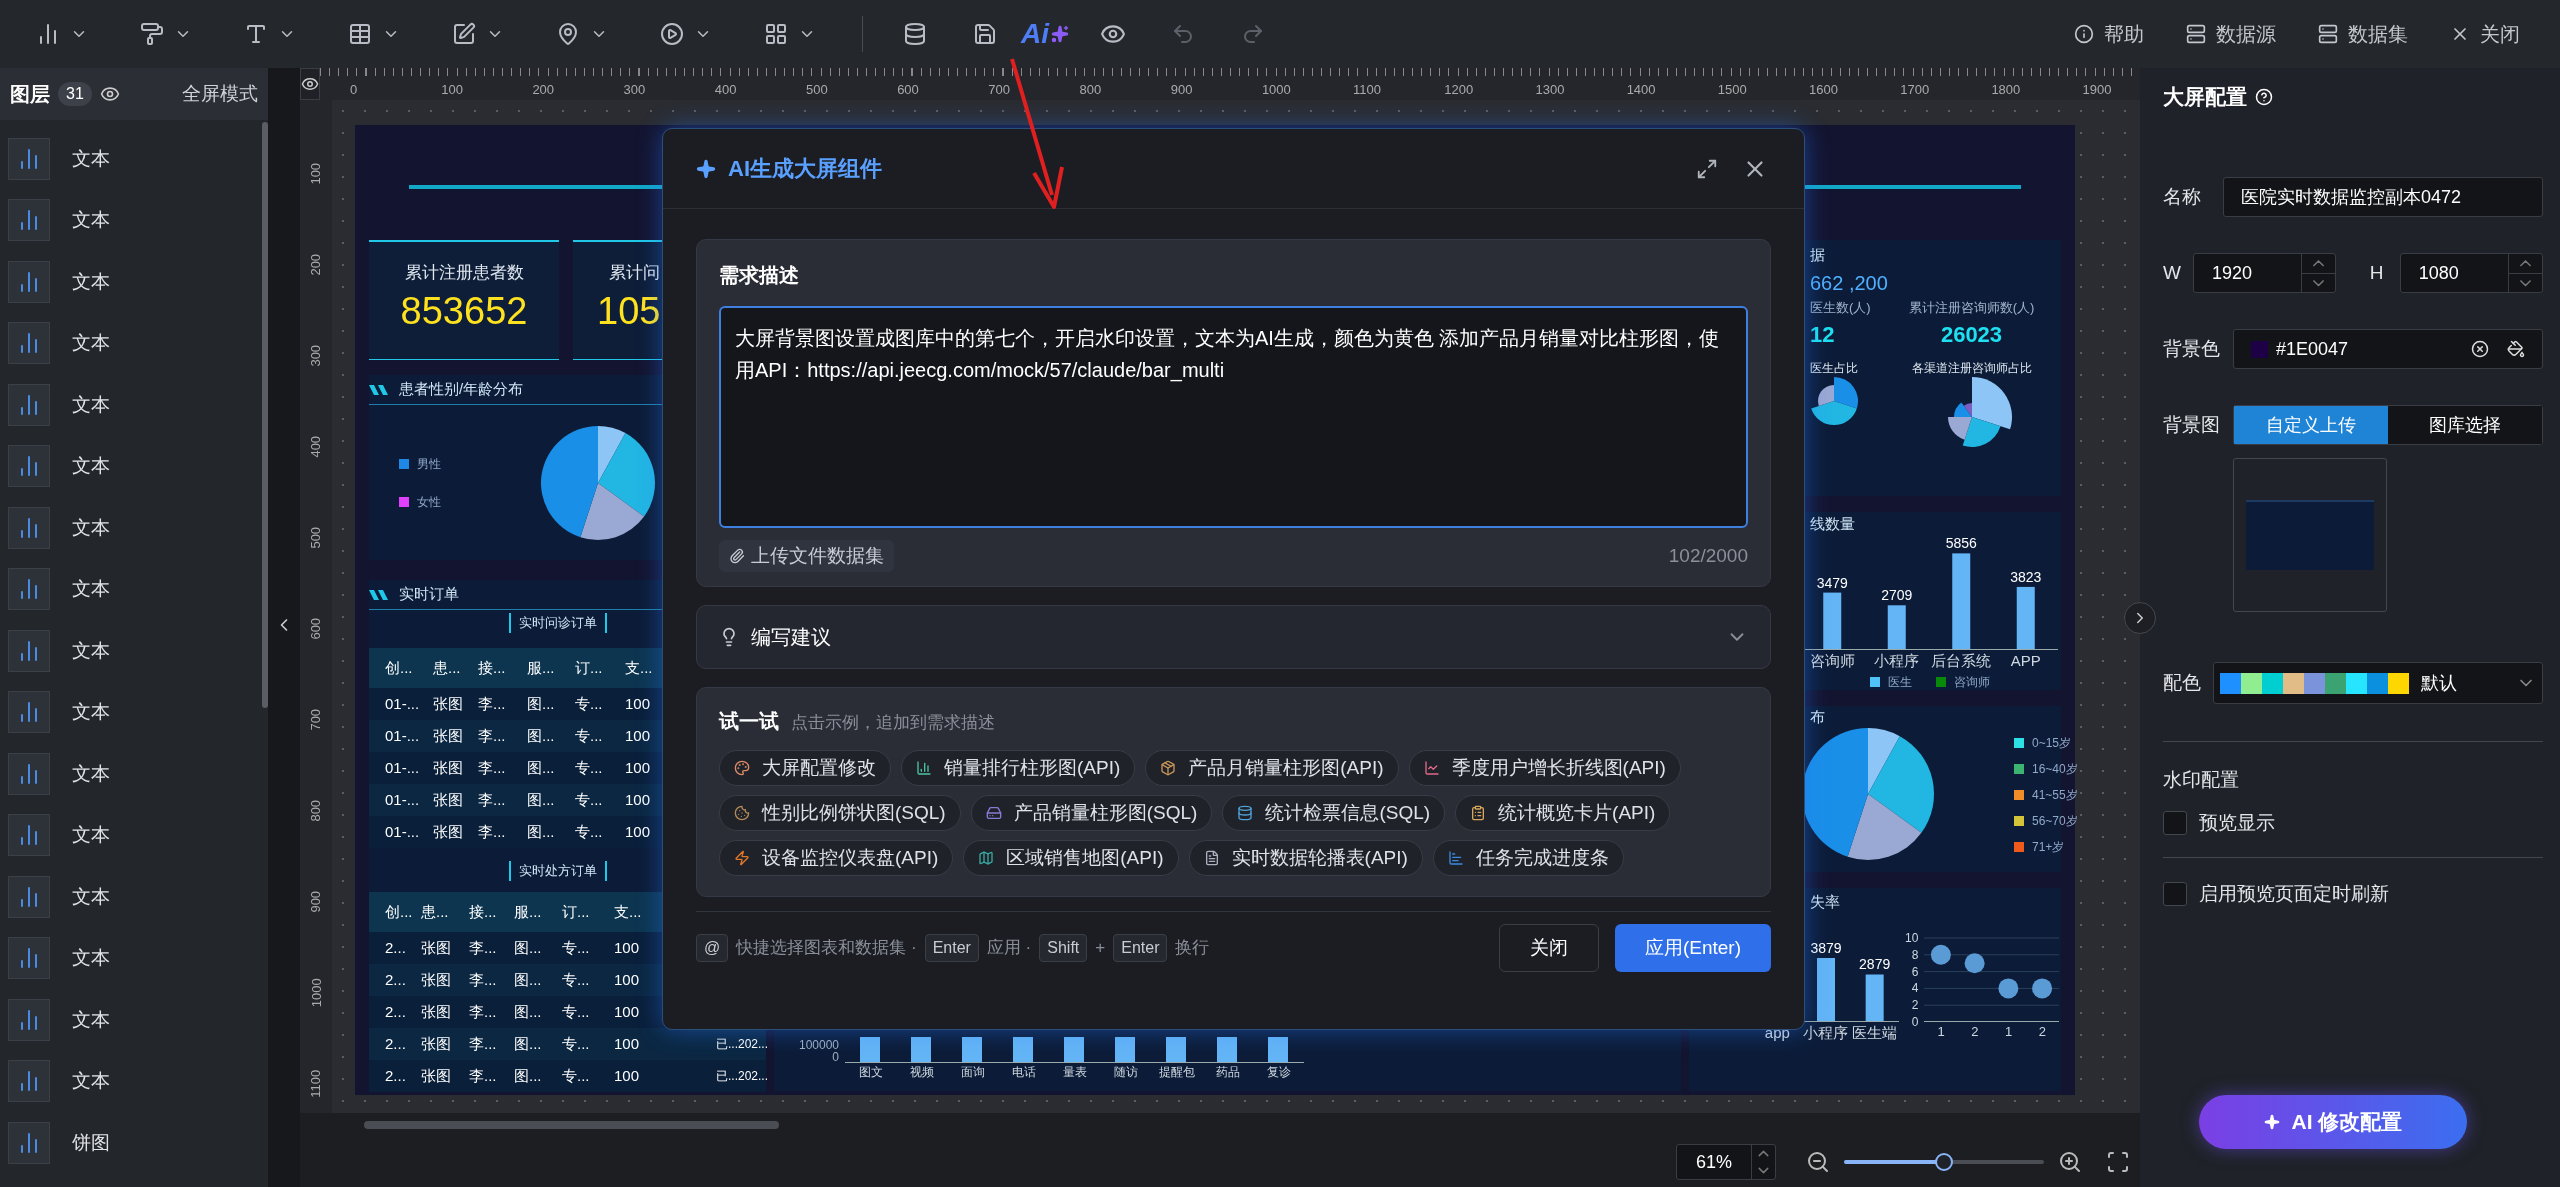 The width and height of the screenshot is (2560, 1187). I want to click on toolbar-link: 关闭, so click(2485, 34).